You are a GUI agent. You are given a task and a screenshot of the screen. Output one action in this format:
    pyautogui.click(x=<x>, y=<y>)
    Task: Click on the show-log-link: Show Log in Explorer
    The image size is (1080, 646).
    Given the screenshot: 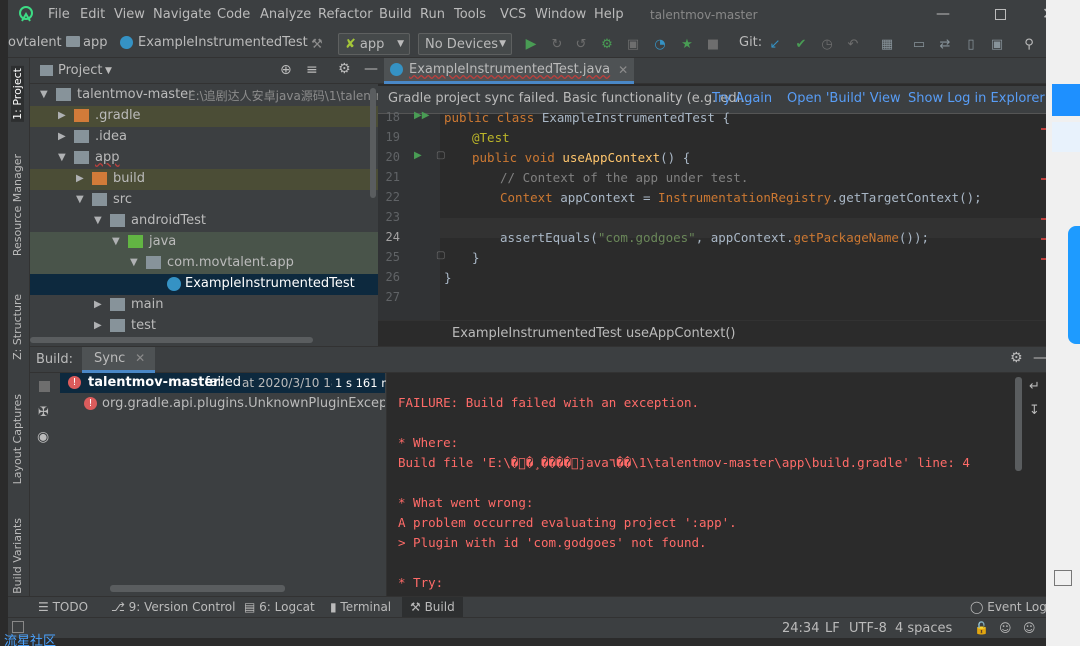 What is the action you would take?
    pyautogui.click(x=976, y=98)
    